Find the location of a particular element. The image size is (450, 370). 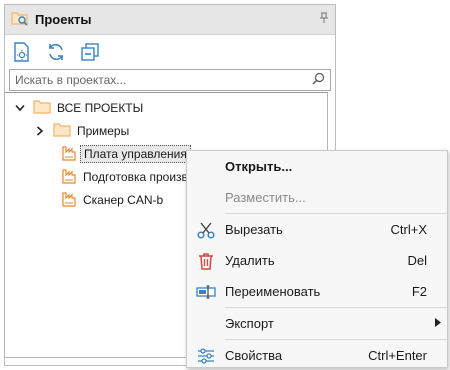

scissors-icon is located at coordinates (206, 230).